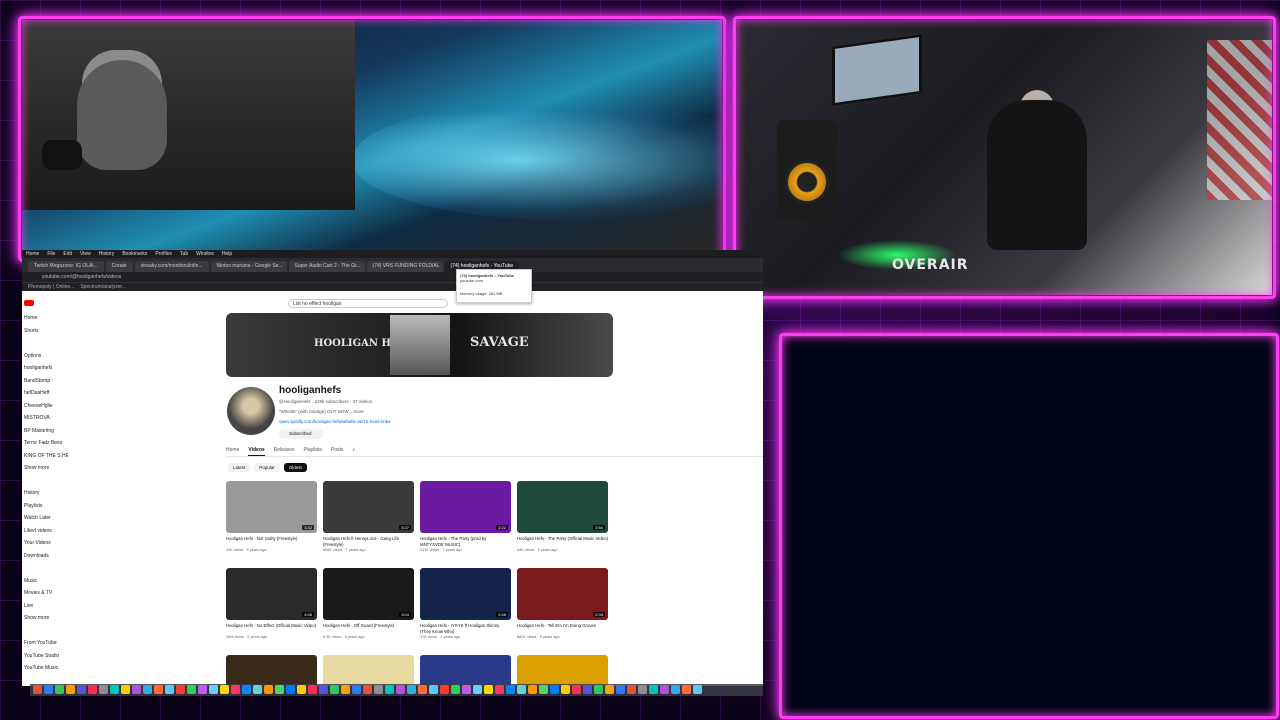  I want to click on sidebar-item: Shorts, so click(45, 331).